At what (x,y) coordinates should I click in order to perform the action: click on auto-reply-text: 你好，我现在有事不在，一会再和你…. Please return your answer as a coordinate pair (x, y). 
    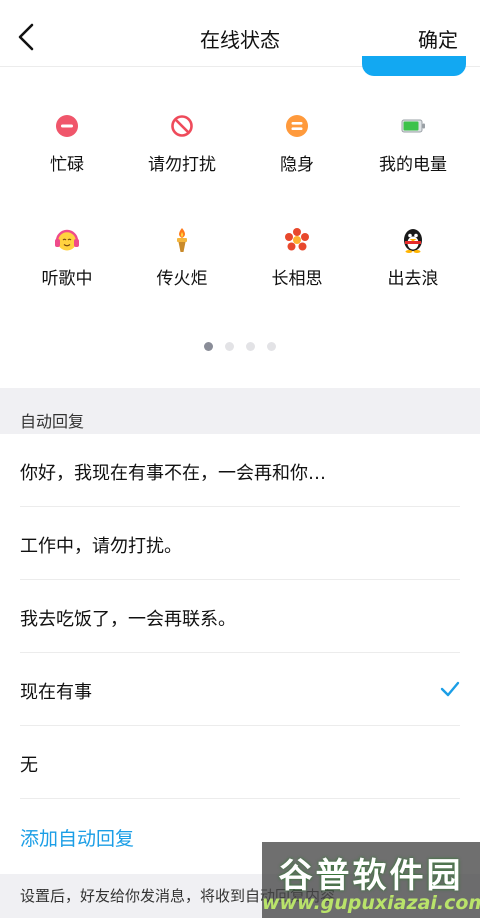
    Looking at the image, I should click on (173, 473).